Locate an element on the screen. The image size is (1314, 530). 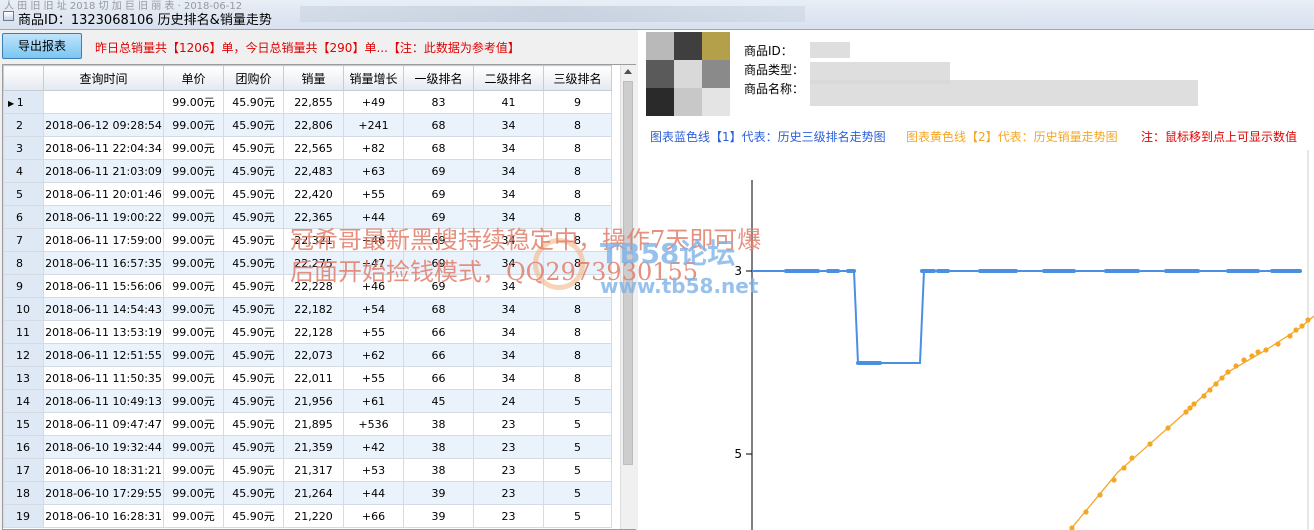
cell-time: 2018-06-12 09:28:54 is located at coordinates (103, 125).